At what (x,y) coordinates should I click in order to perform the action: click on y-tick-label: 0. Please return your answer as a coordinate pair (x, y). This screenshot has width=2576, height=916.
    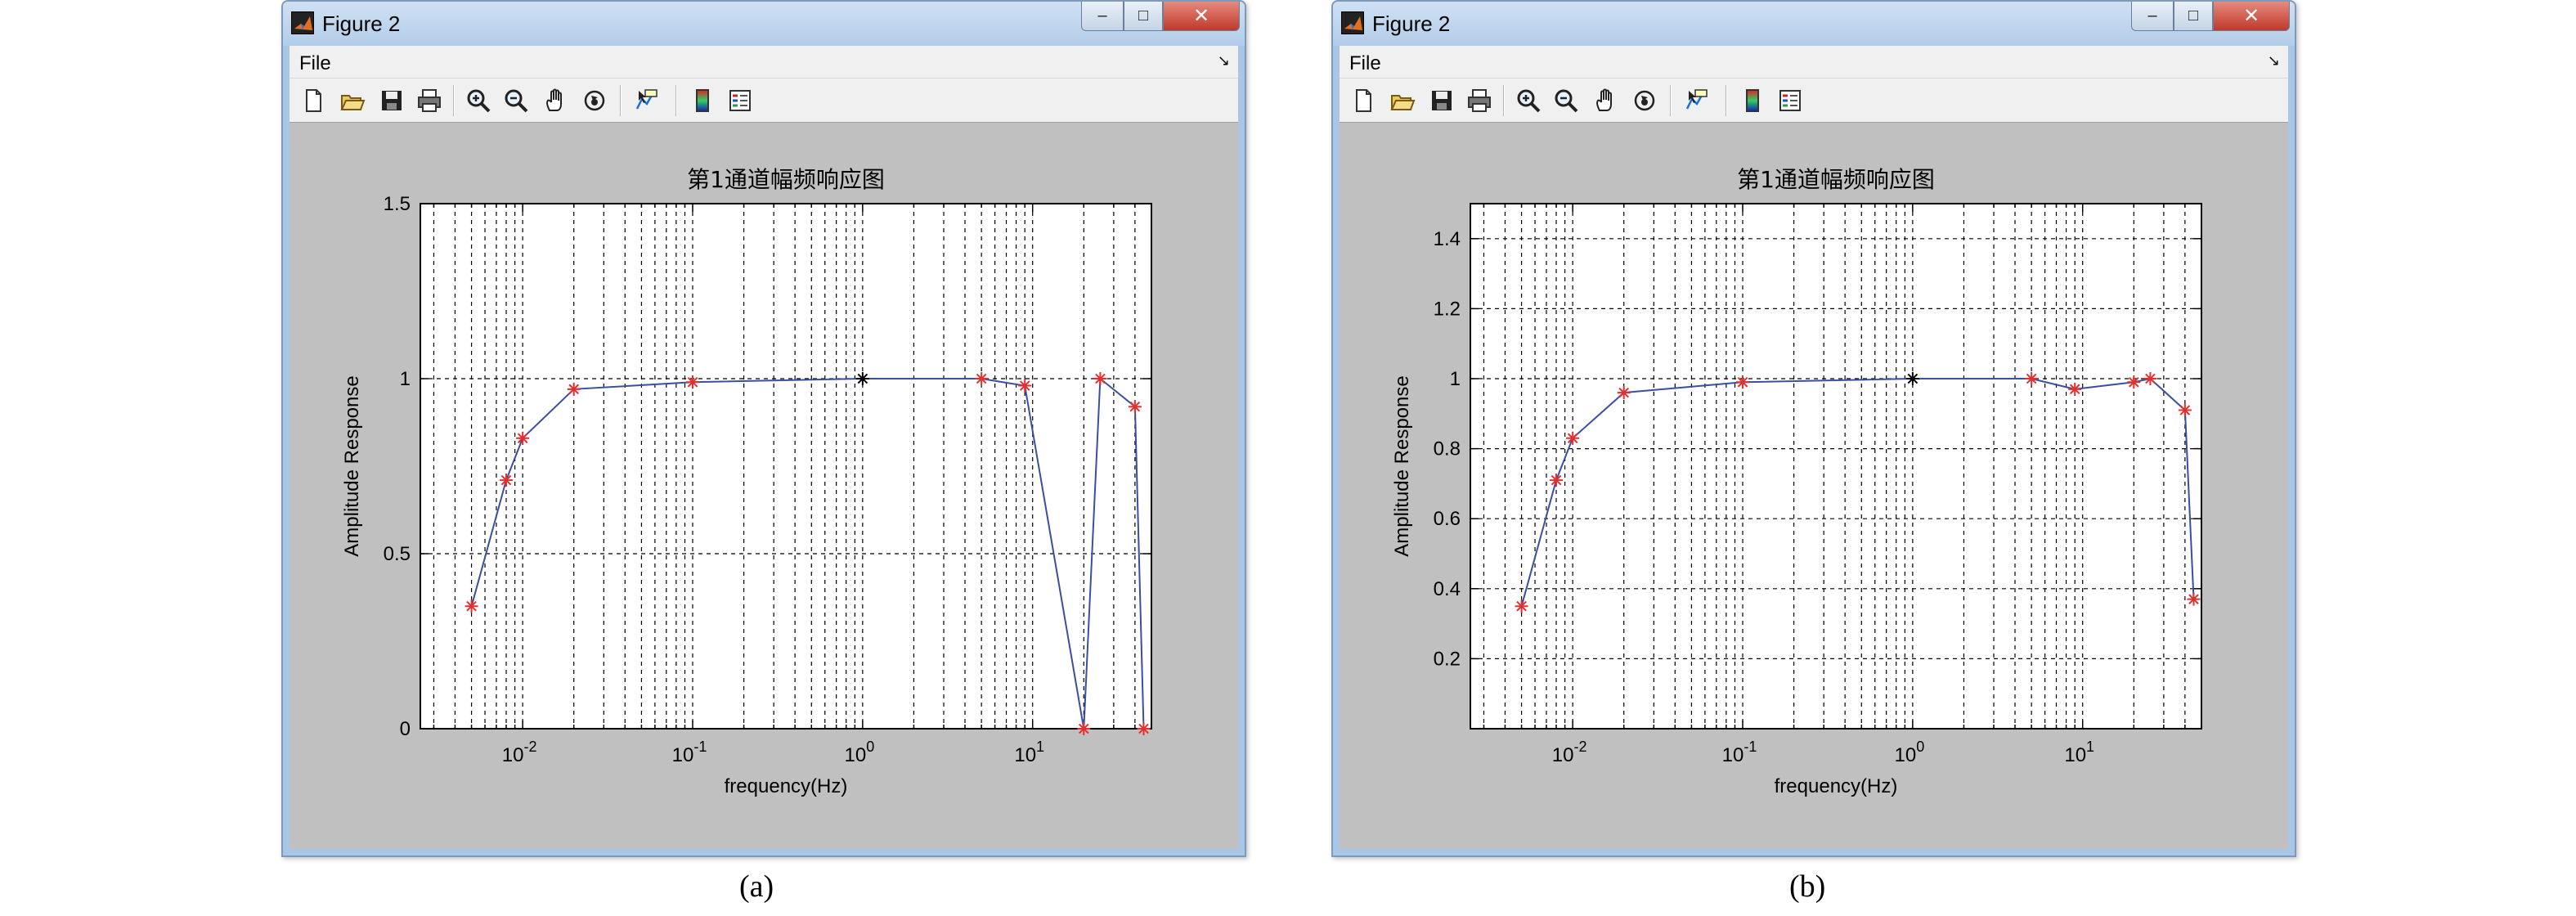
    Looking at the image, I should click on (405, 729).